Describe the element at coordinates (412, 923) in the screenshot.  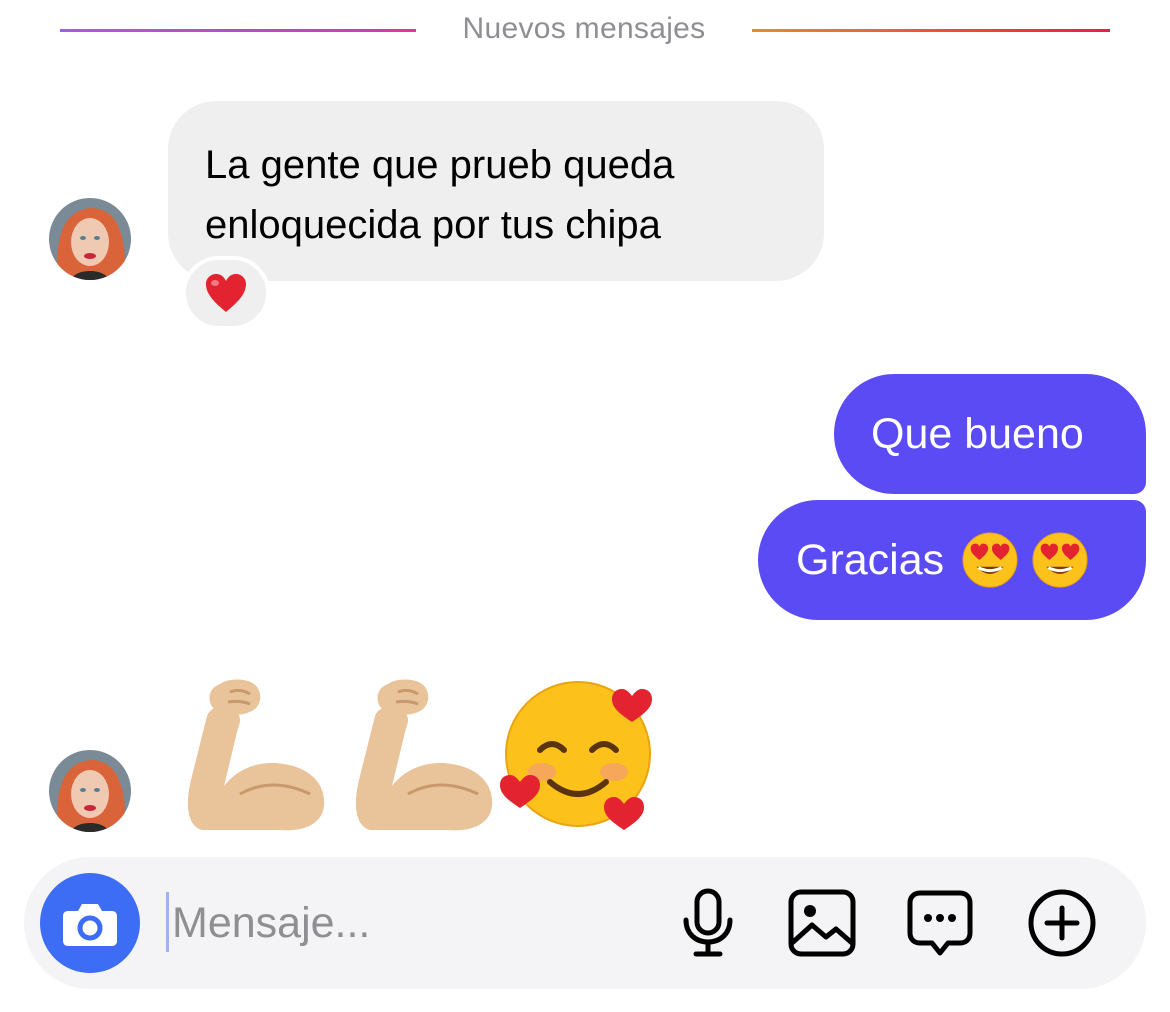
I see `message-input` at that location.